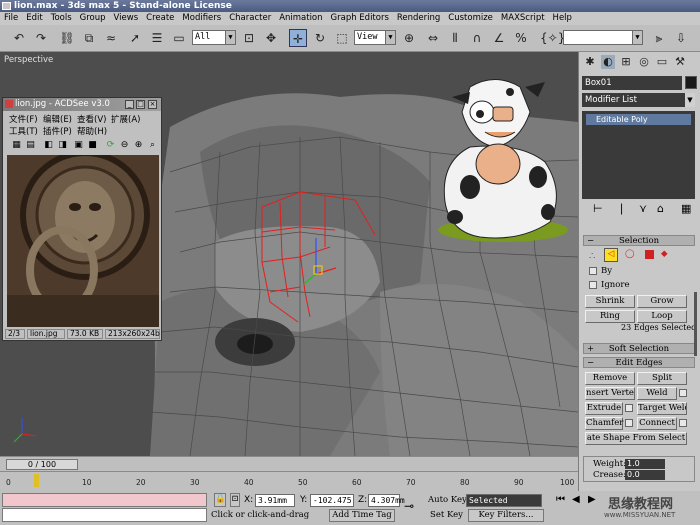 The image size is (700, 525). What do you see at coordinates (638, 119) in the screenshot?
I see `stack-item-editable-poly: Editable Poly` at bounding box center [638, 119].